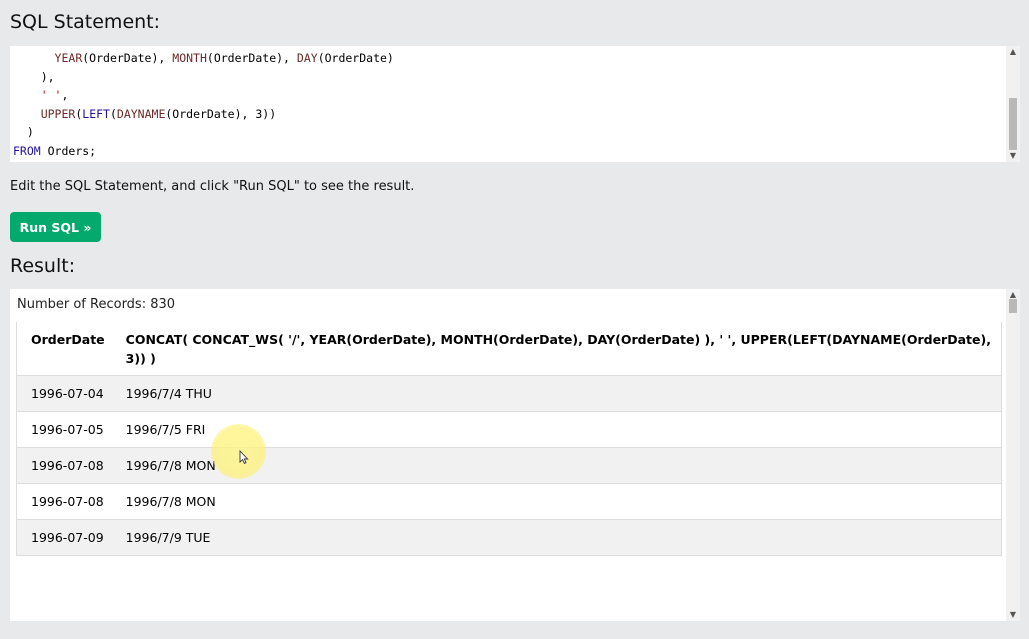 This screenshot has width=1029, height=639. Describe the element at coordinates (85, 22) in the screenshot. I see `sql-statement-heading: SQL Statement:` at that location.